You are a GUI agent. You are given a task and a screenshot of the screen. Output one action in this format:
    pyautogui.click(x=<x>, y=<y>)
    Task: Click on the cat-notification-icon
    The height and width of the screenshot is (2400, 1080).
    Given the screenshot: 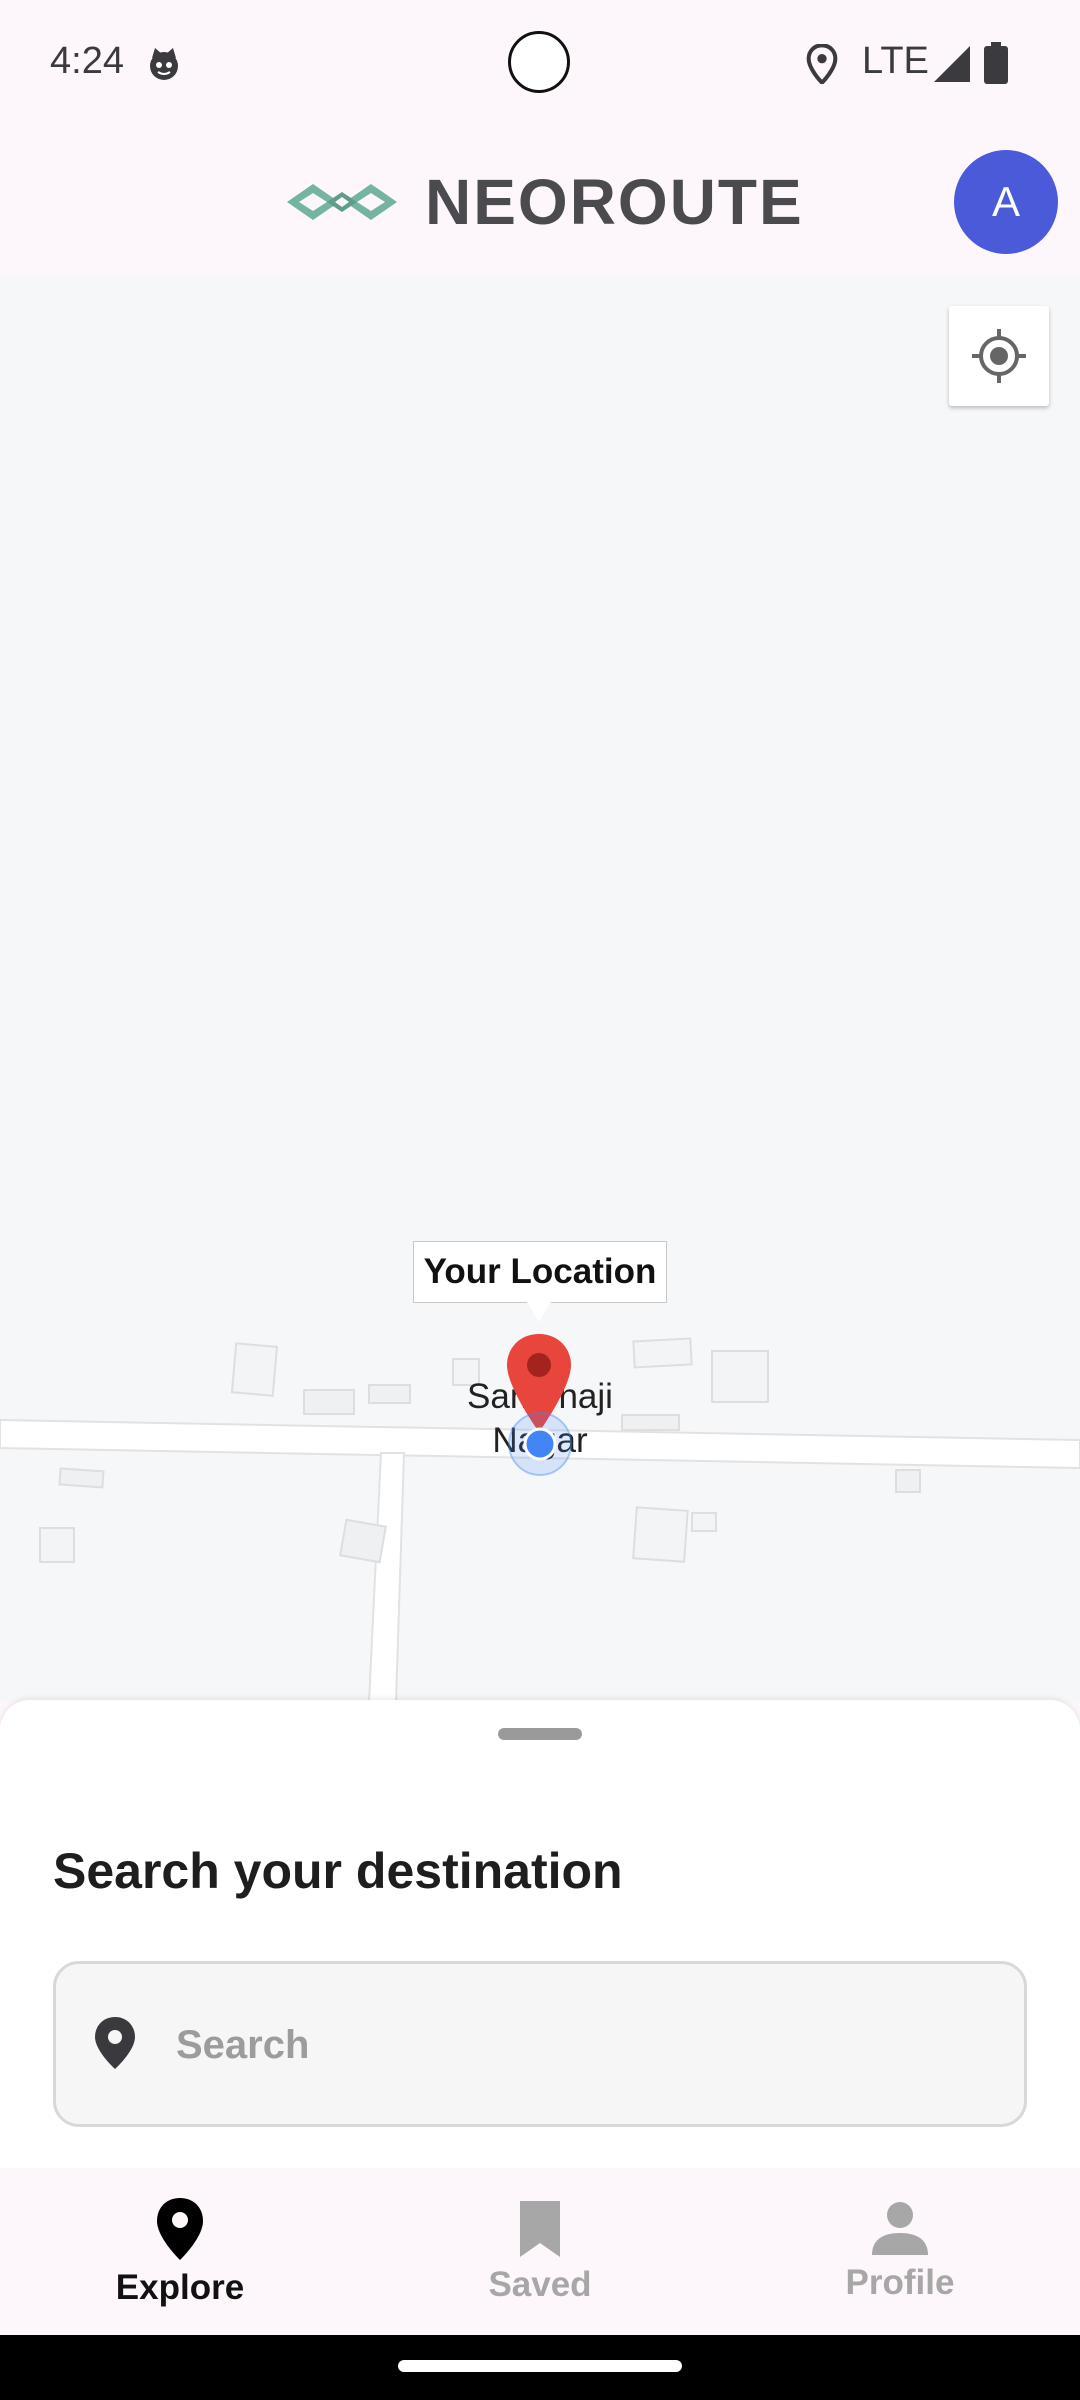 What is the action you would take?
    pyautogui.click(x=164, y=64)
    